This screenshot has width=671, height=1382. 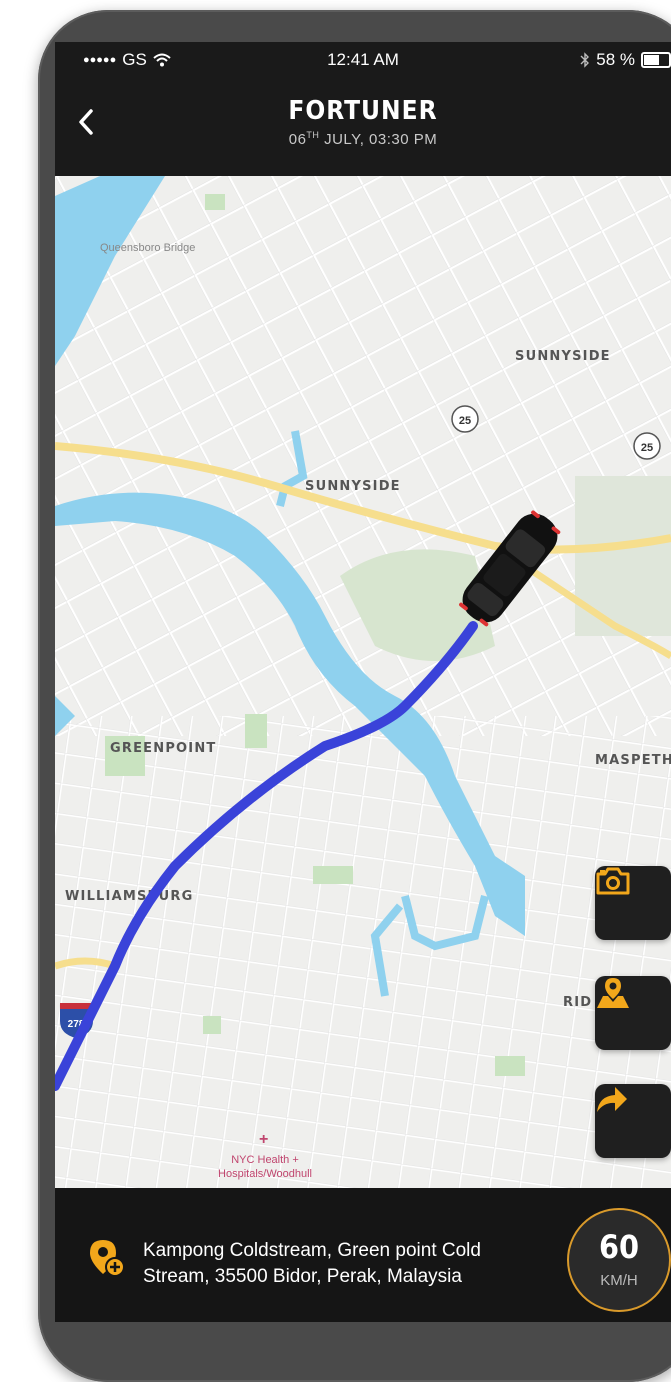 I want to click on label-williamsburg: WILLIAMSBURG, so click(x=129, y=896).